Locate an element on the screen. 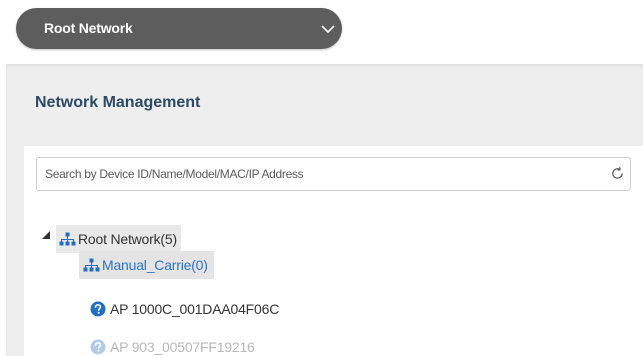 This screenshot has width=643, height=356. network-selector-dropdown: Root Network is located at coordinates (179, 28).